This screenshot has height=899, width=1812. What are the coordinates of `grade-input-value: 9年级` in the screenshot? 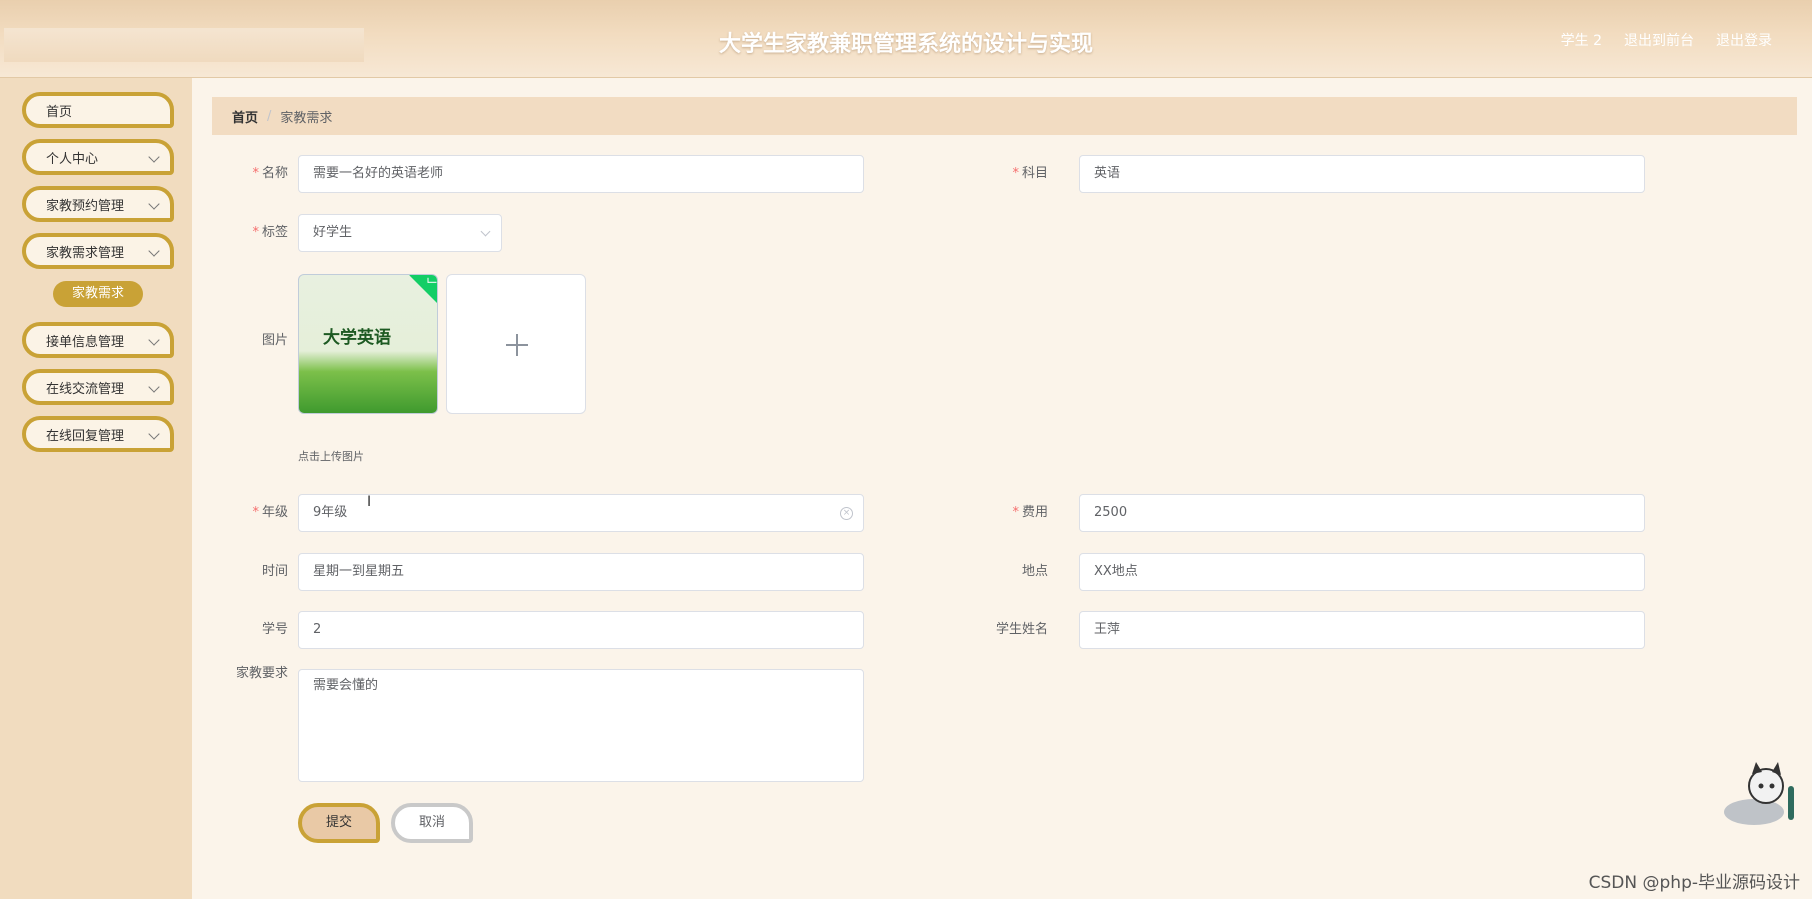 It's located at (330, 512).